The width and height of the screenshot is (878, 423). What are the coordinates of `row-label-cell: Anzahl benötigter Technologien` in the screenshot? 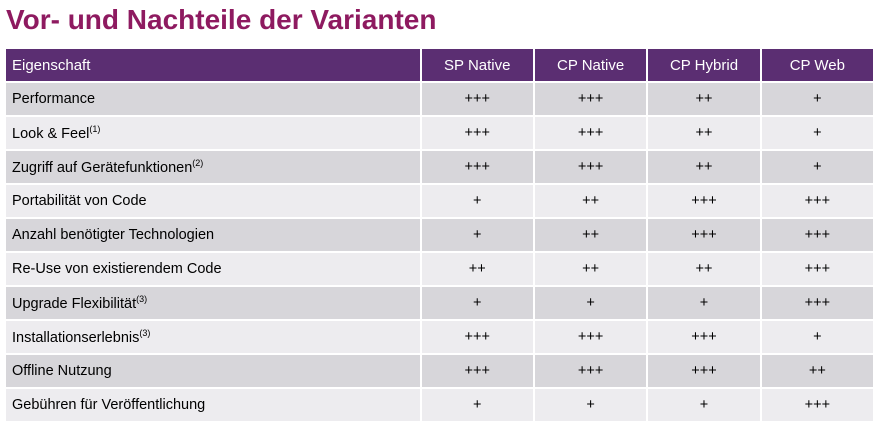 It's located at (214, 235).